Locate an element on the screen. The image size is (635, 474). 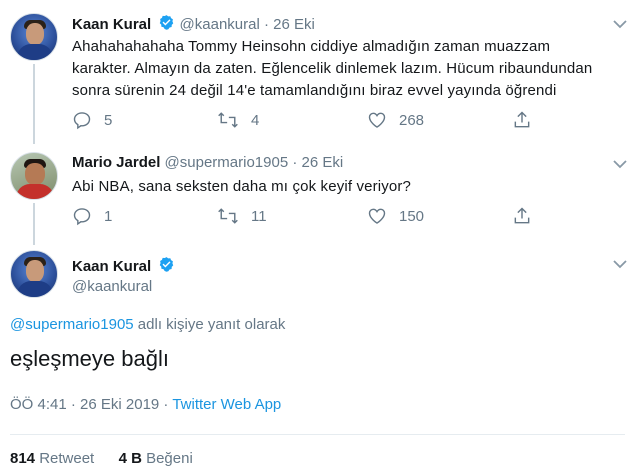
reply-button: 1 is located at coordinates (92, 216).